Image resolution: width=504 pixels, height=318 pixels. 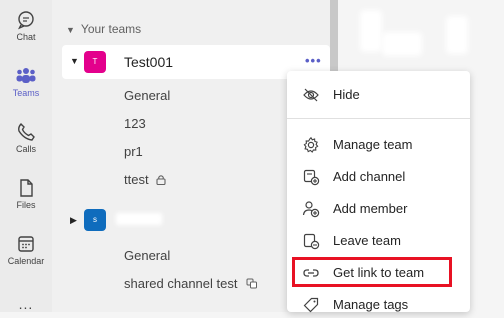 What do you see at coordinates (26, 20) in the screenshot?
I see `chat-icon` at bounding box center [26, 20].